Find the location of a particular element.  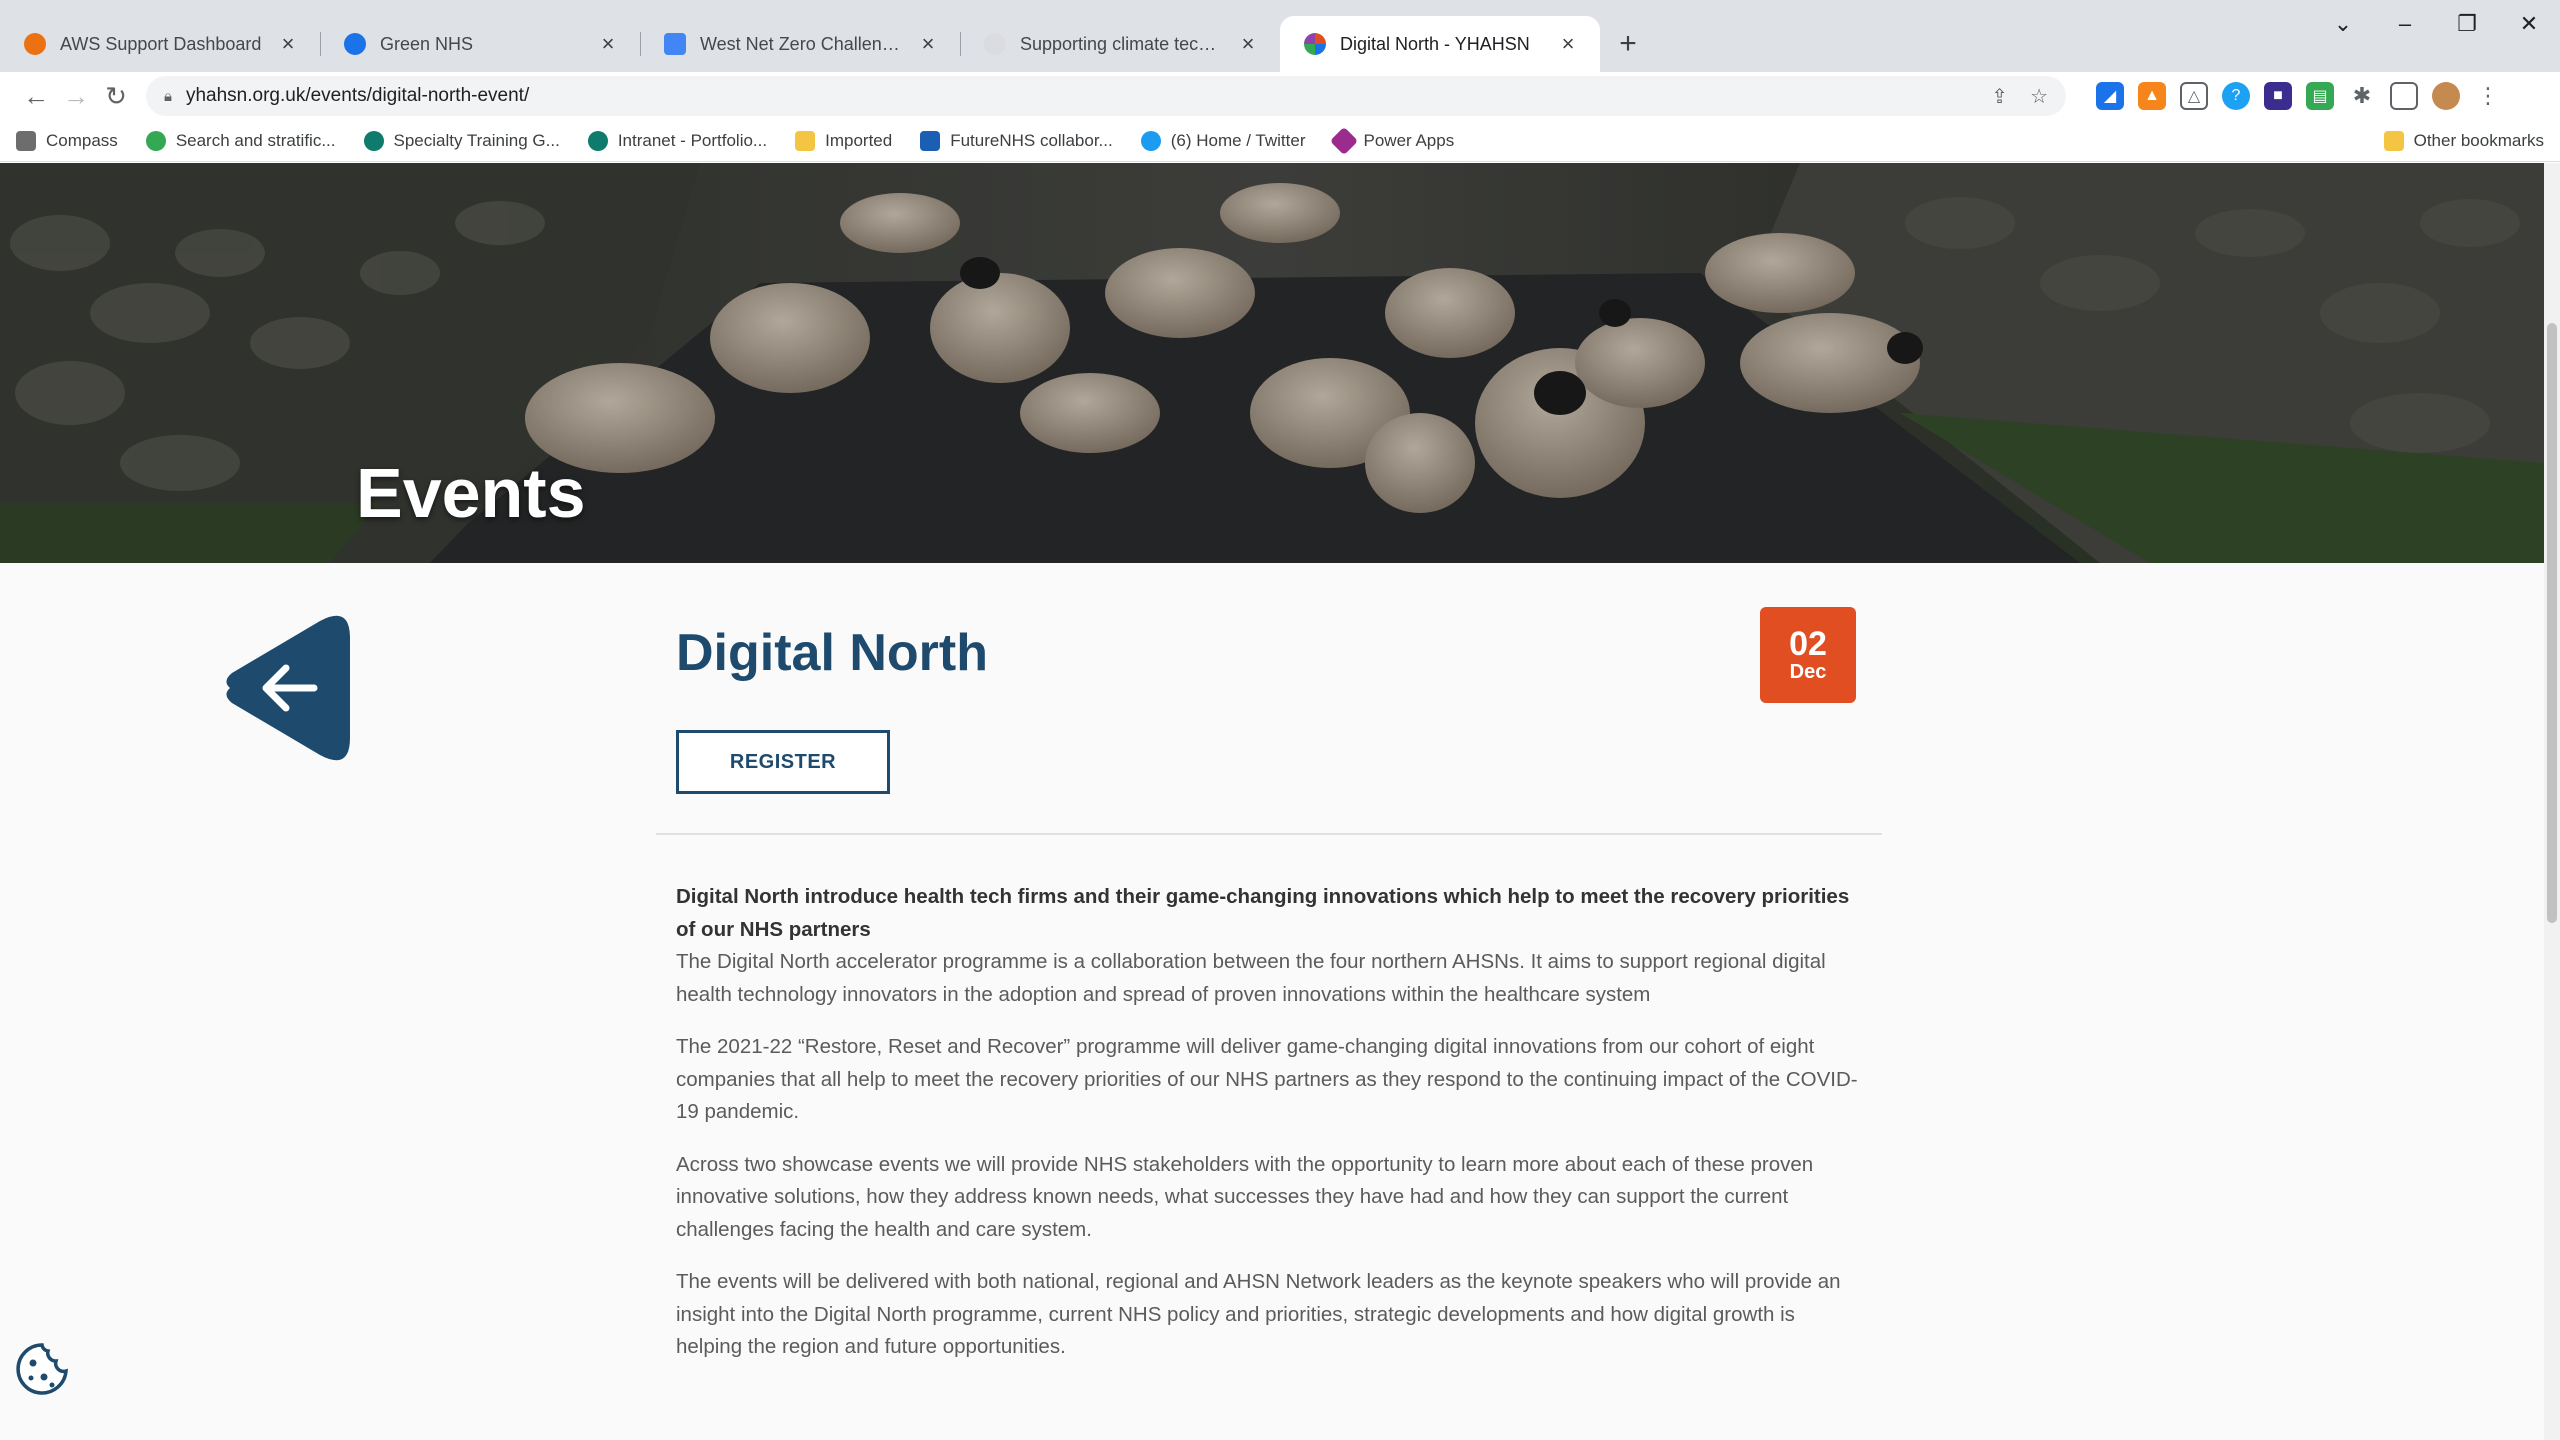

tab-title: AWS Support Dashboard is located at coordinates (161, 43).